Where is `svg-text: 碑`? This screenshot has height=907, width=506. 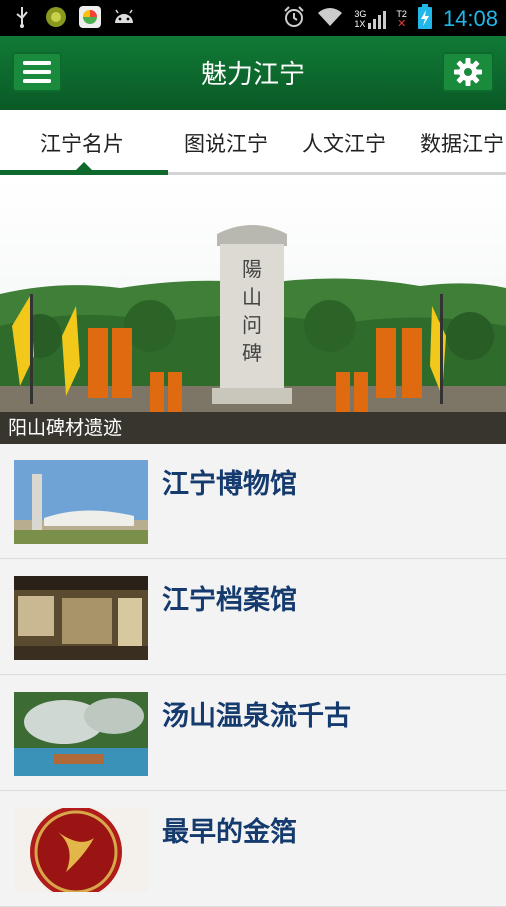
svg-text: 碑 is located at coordinates (252, 353).